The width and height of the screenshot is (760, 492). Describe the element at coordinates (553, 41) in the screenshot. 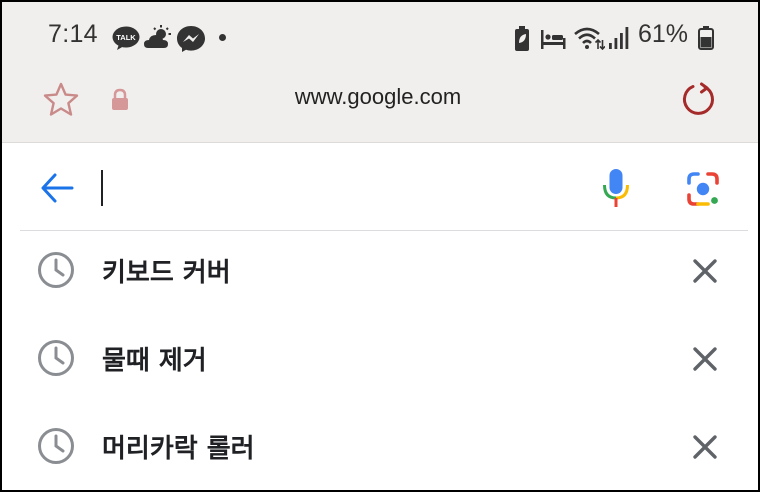

I see `sleep-mode-icon` at that location.